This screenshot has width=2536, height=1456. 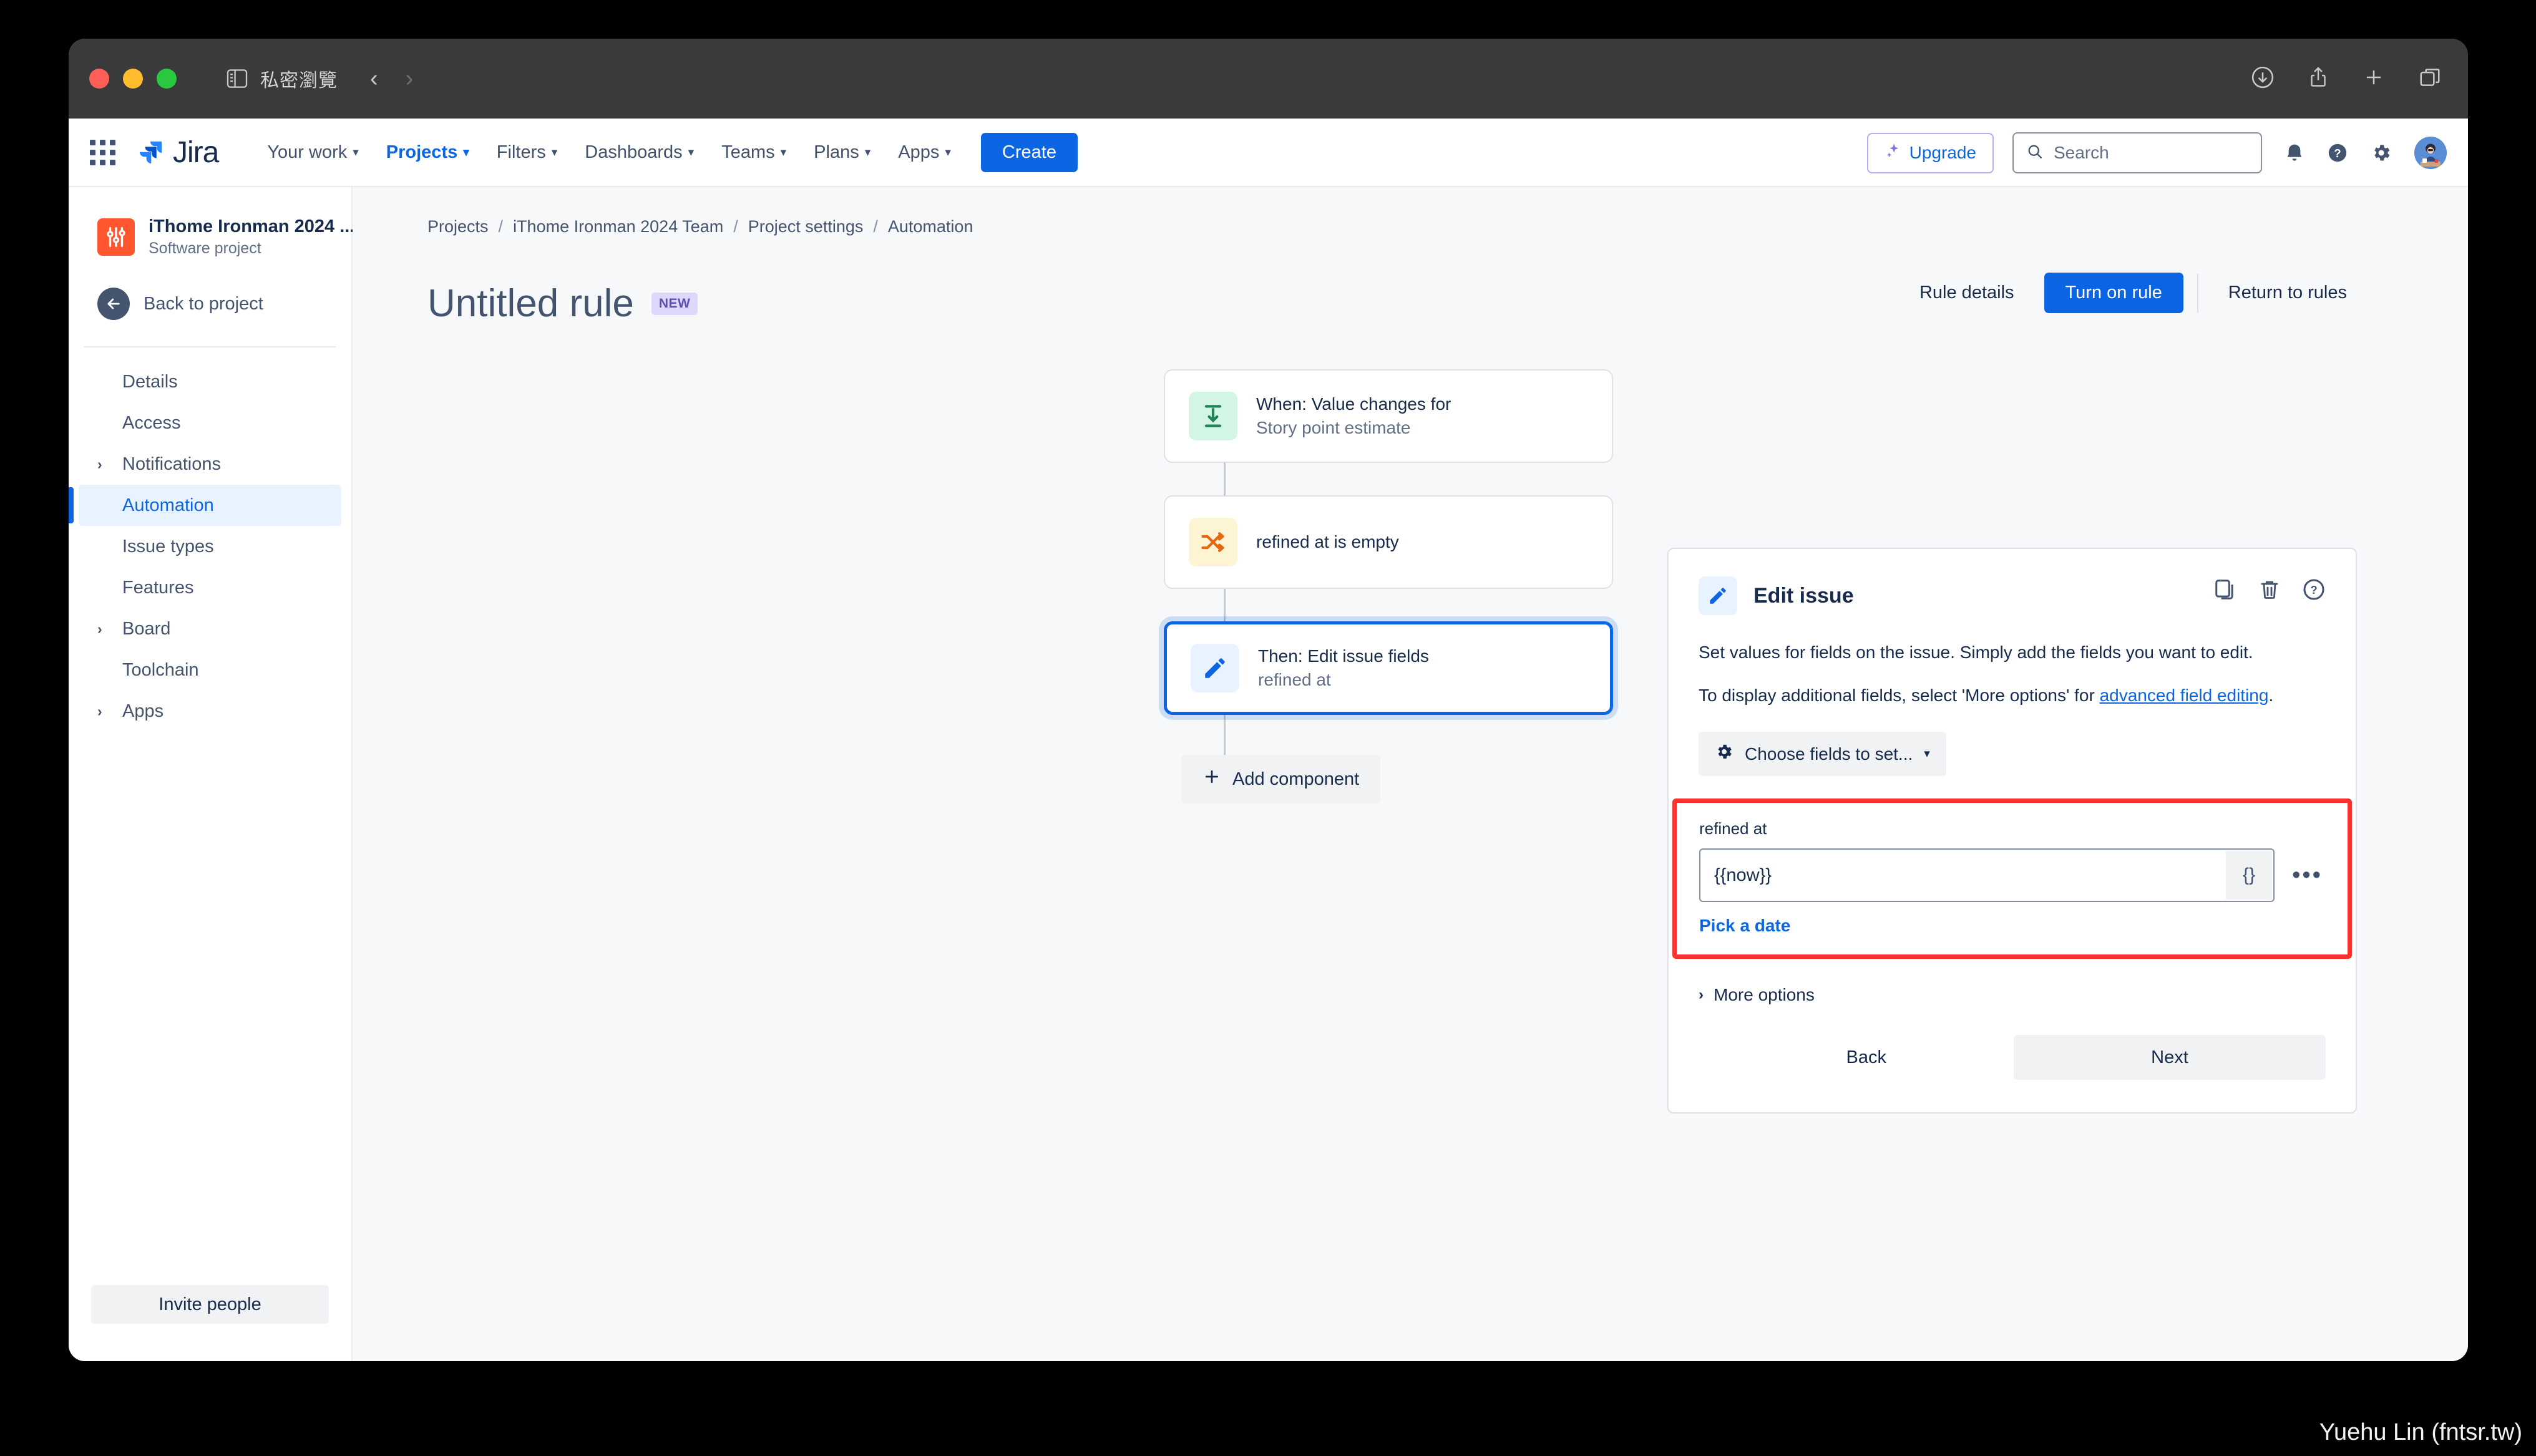 What do you see at coordinates (2420, 1432) in the screenshot?
I see `watermark: Yuehu Lin (fntsr.tw)` at bounding box center [2420, 1432].